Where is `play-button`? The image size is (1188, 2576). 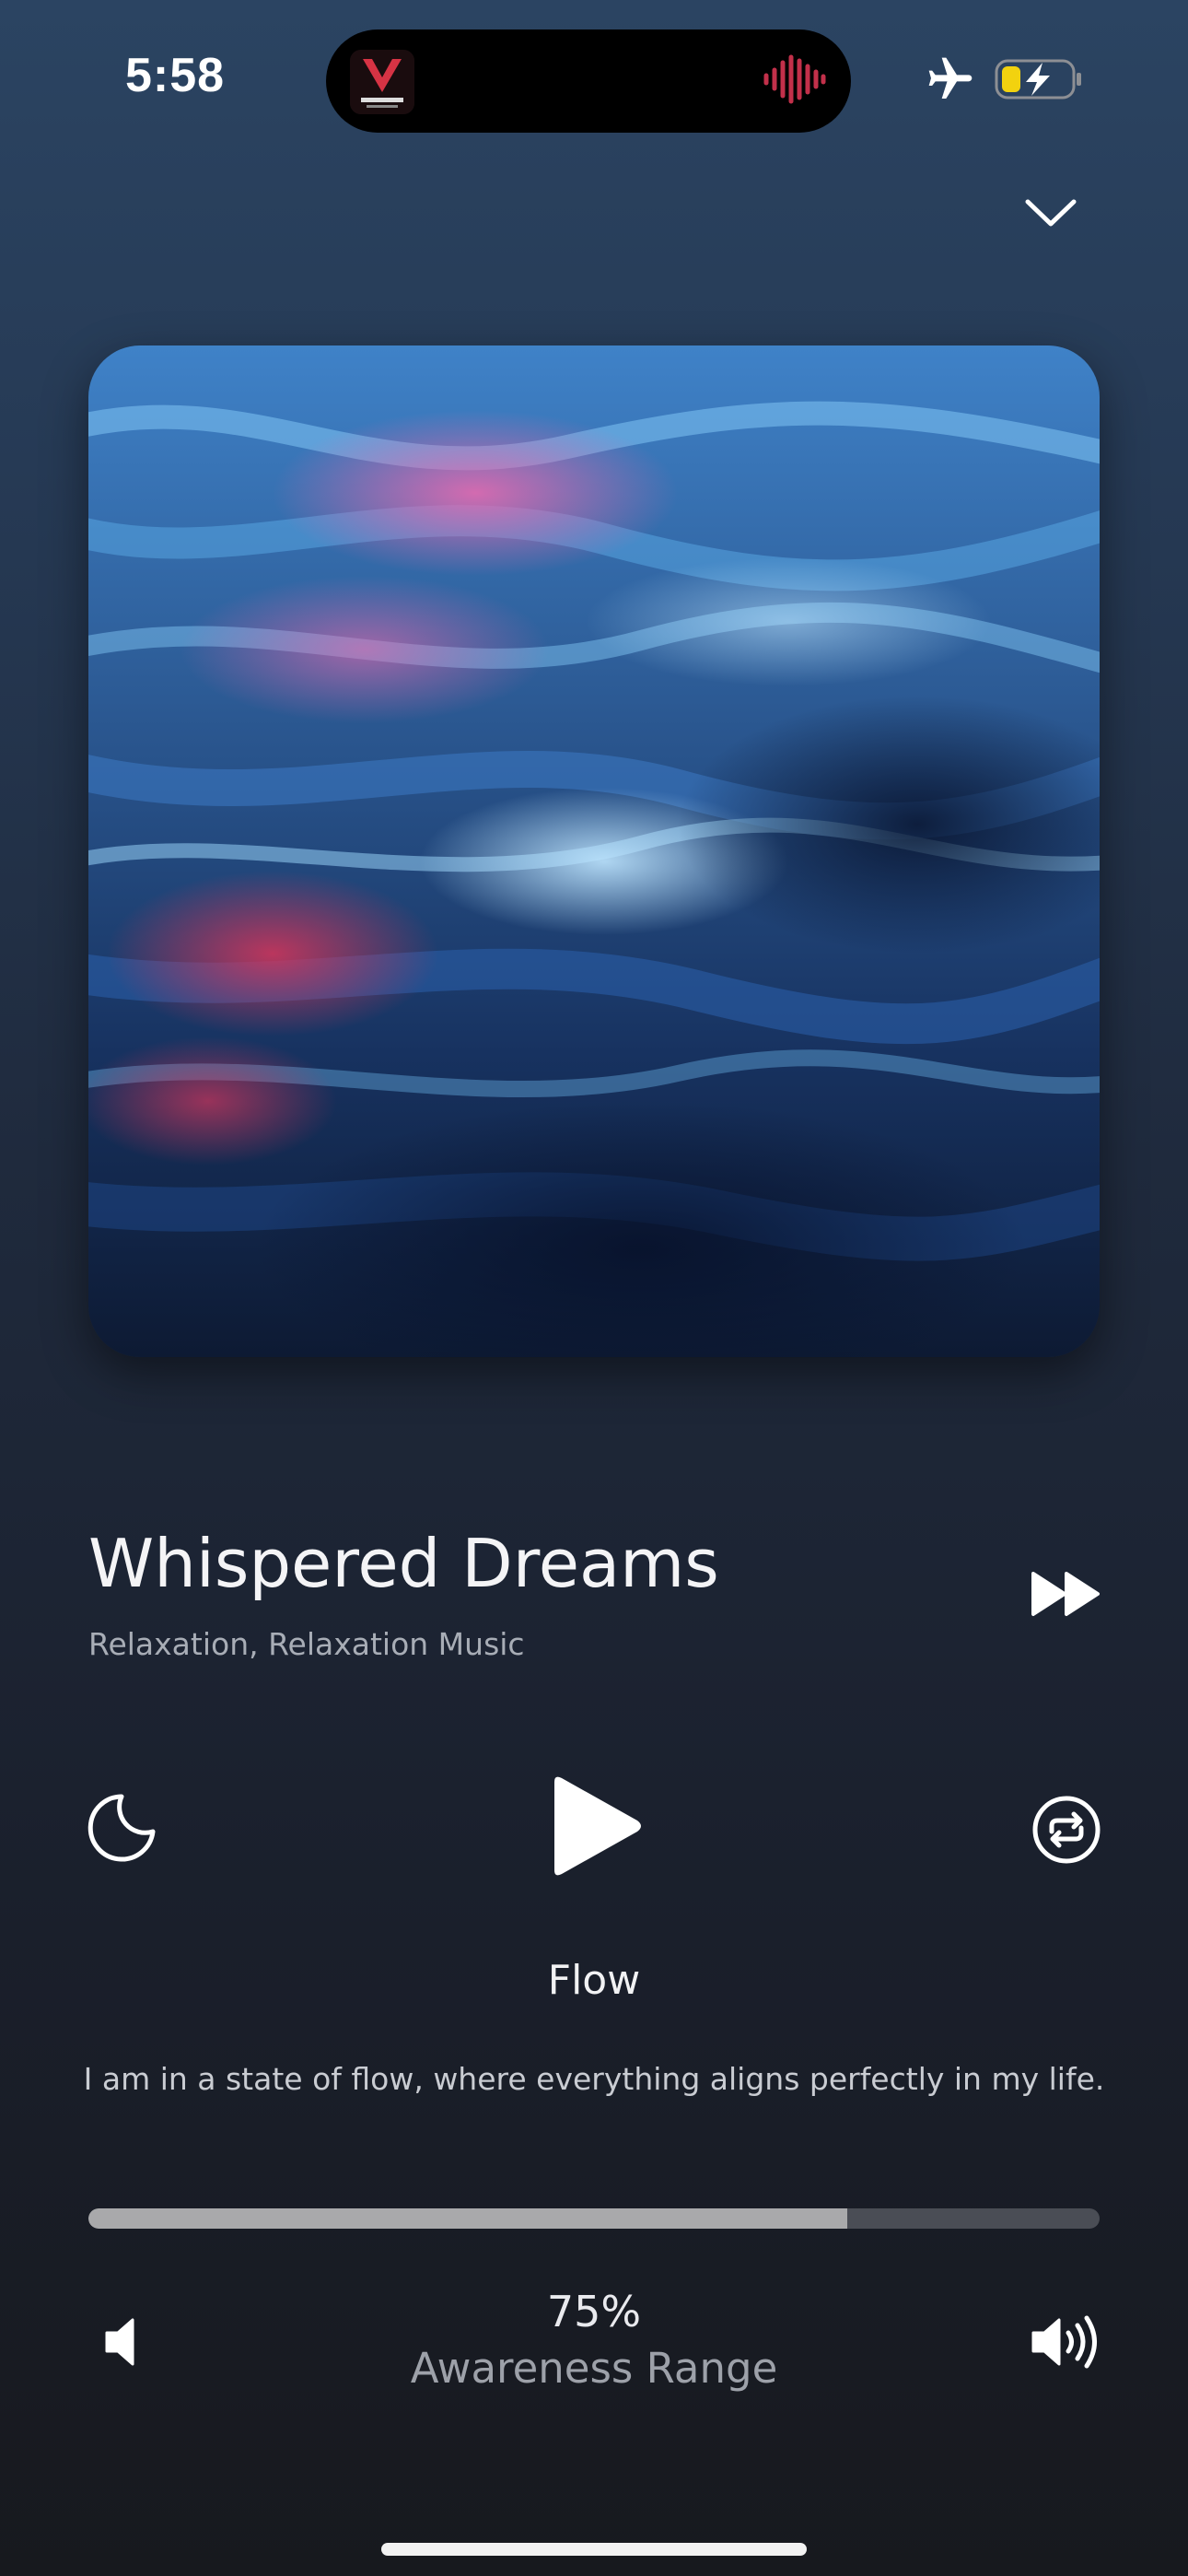
play-button is located at coordinates (595, 1826).